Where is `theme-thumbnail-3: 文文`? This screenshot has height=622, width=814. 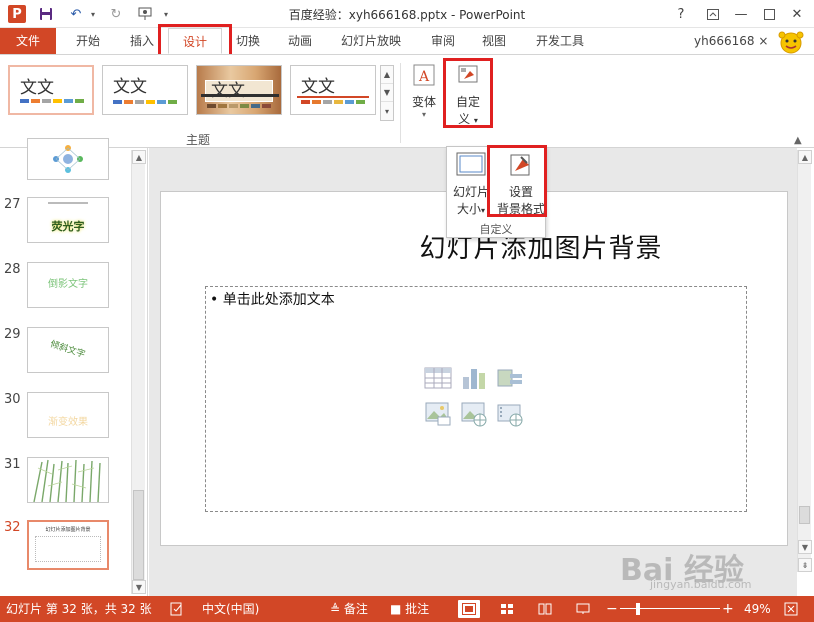 theme-thumbnail-3: 文文 is located at coordinates (239, 90).